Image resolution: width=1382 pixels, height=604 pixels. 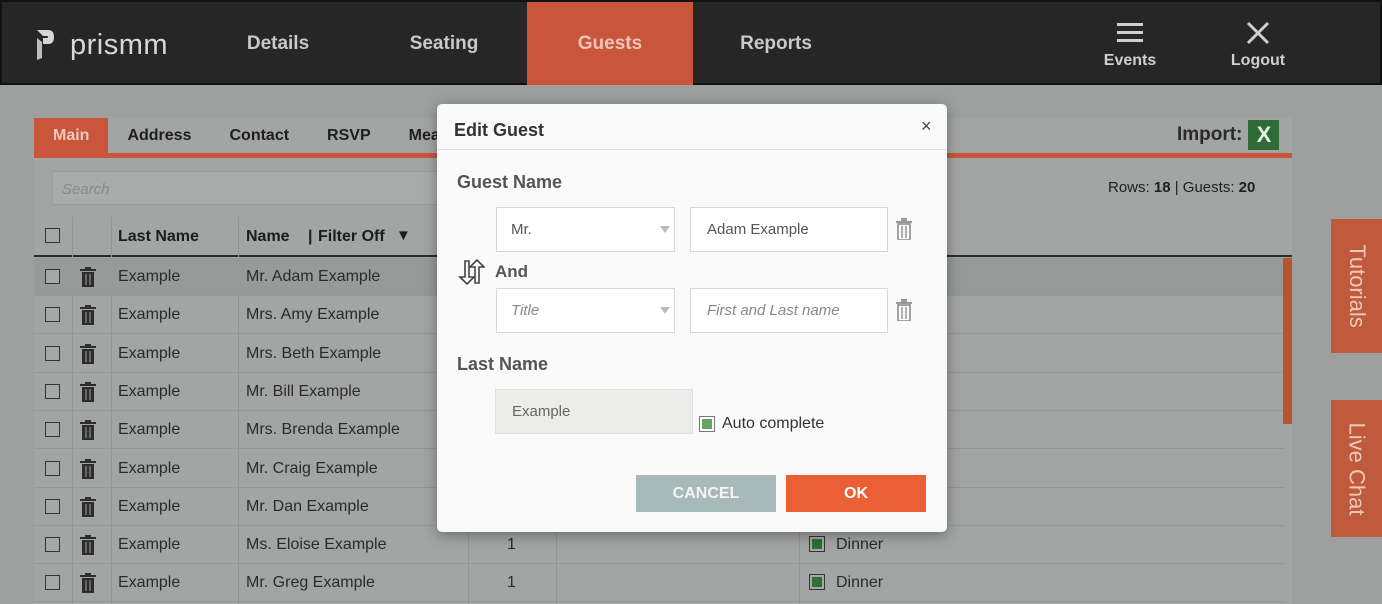 What do you see at coordinates (313, 276) in the screenshot?
I see `cell-name: Mr. Adam Example` at bounding box center [313, 276].